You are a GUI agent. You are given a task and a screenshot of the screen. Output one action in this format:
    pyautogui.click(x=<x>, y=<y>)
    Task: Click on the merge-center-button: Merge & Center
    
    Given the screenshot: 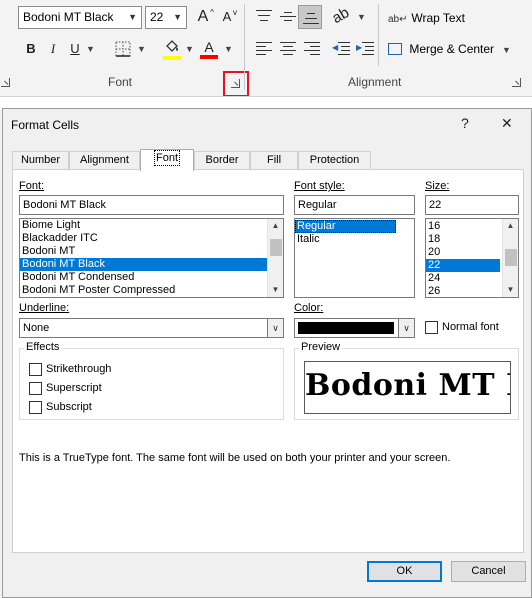 What is the action you would take?
    pyautogui.click(x=441, y=49)
    